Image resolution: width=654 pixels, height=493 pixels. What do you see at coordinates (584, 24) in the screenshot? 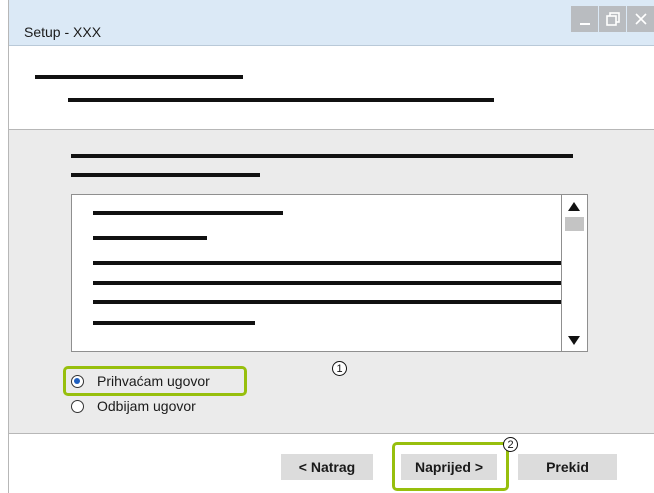
I see `minimize-icon` at bounding box center [584, 24].